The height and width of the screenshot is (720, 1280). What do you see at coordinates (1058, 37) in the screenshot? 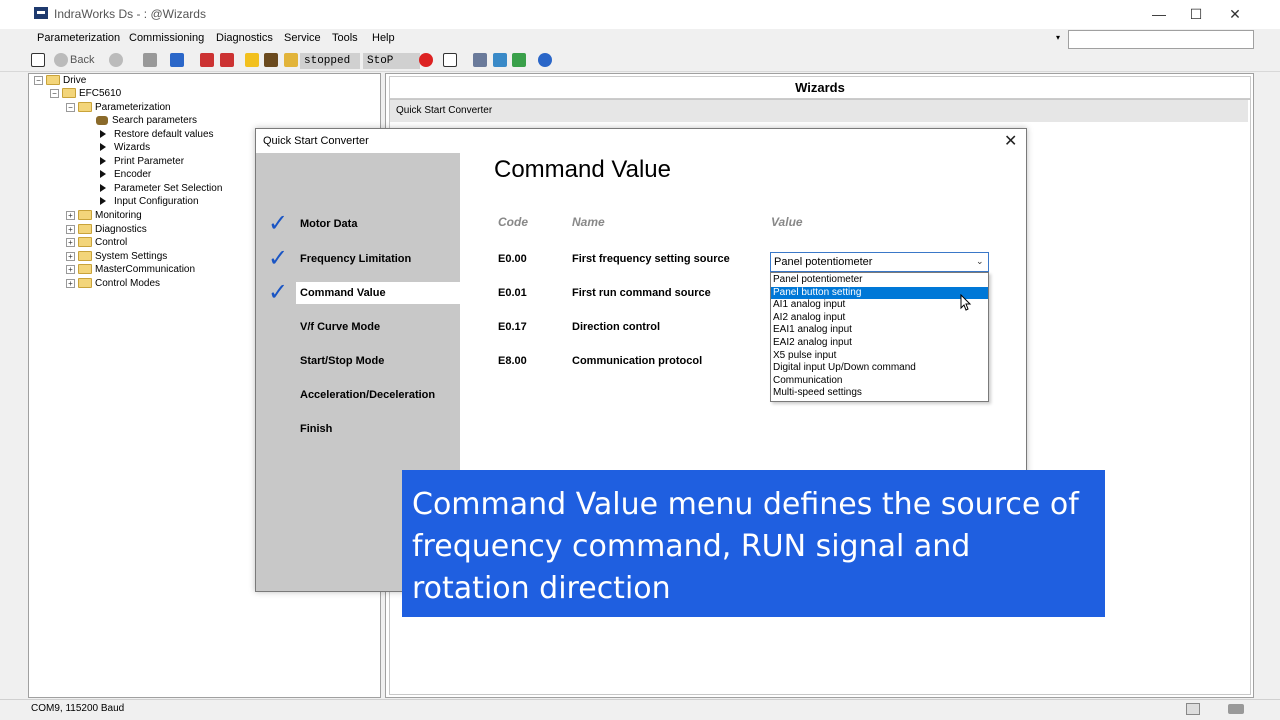
I see `search-dropdown-arrow-icon: ▾` at bounding box center [1058, 37].